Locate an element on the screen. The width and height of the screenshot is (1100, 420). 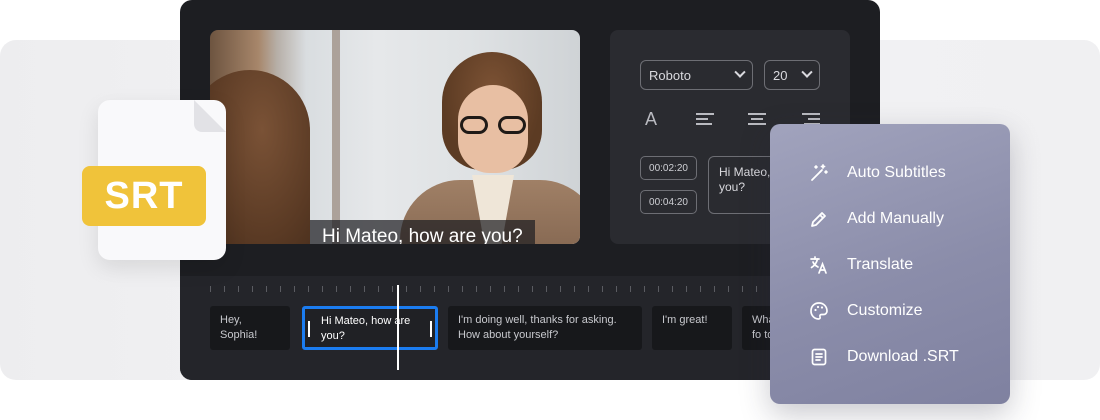
cue-start-time: 00:02:20 is located at coordinates (668, 168).